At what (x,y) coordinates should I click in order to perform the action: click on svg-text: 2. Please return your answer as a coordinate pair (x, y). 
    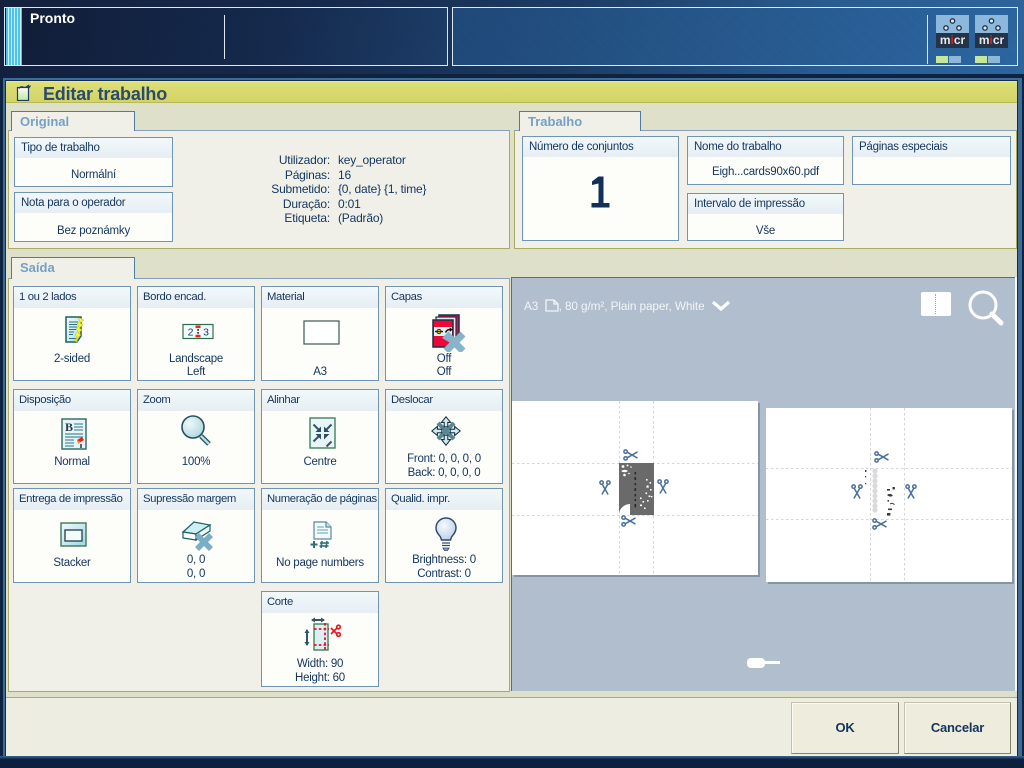
    Looking at the image, I should click on (191, 333).